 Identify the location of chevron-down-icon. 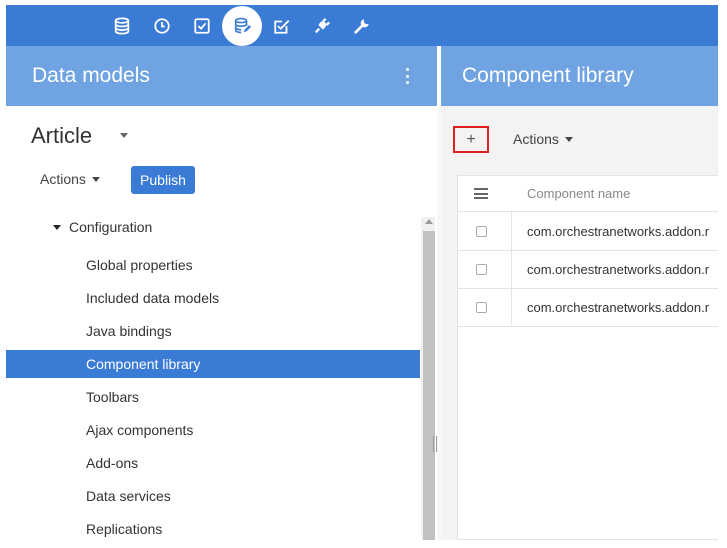
(124, 135).